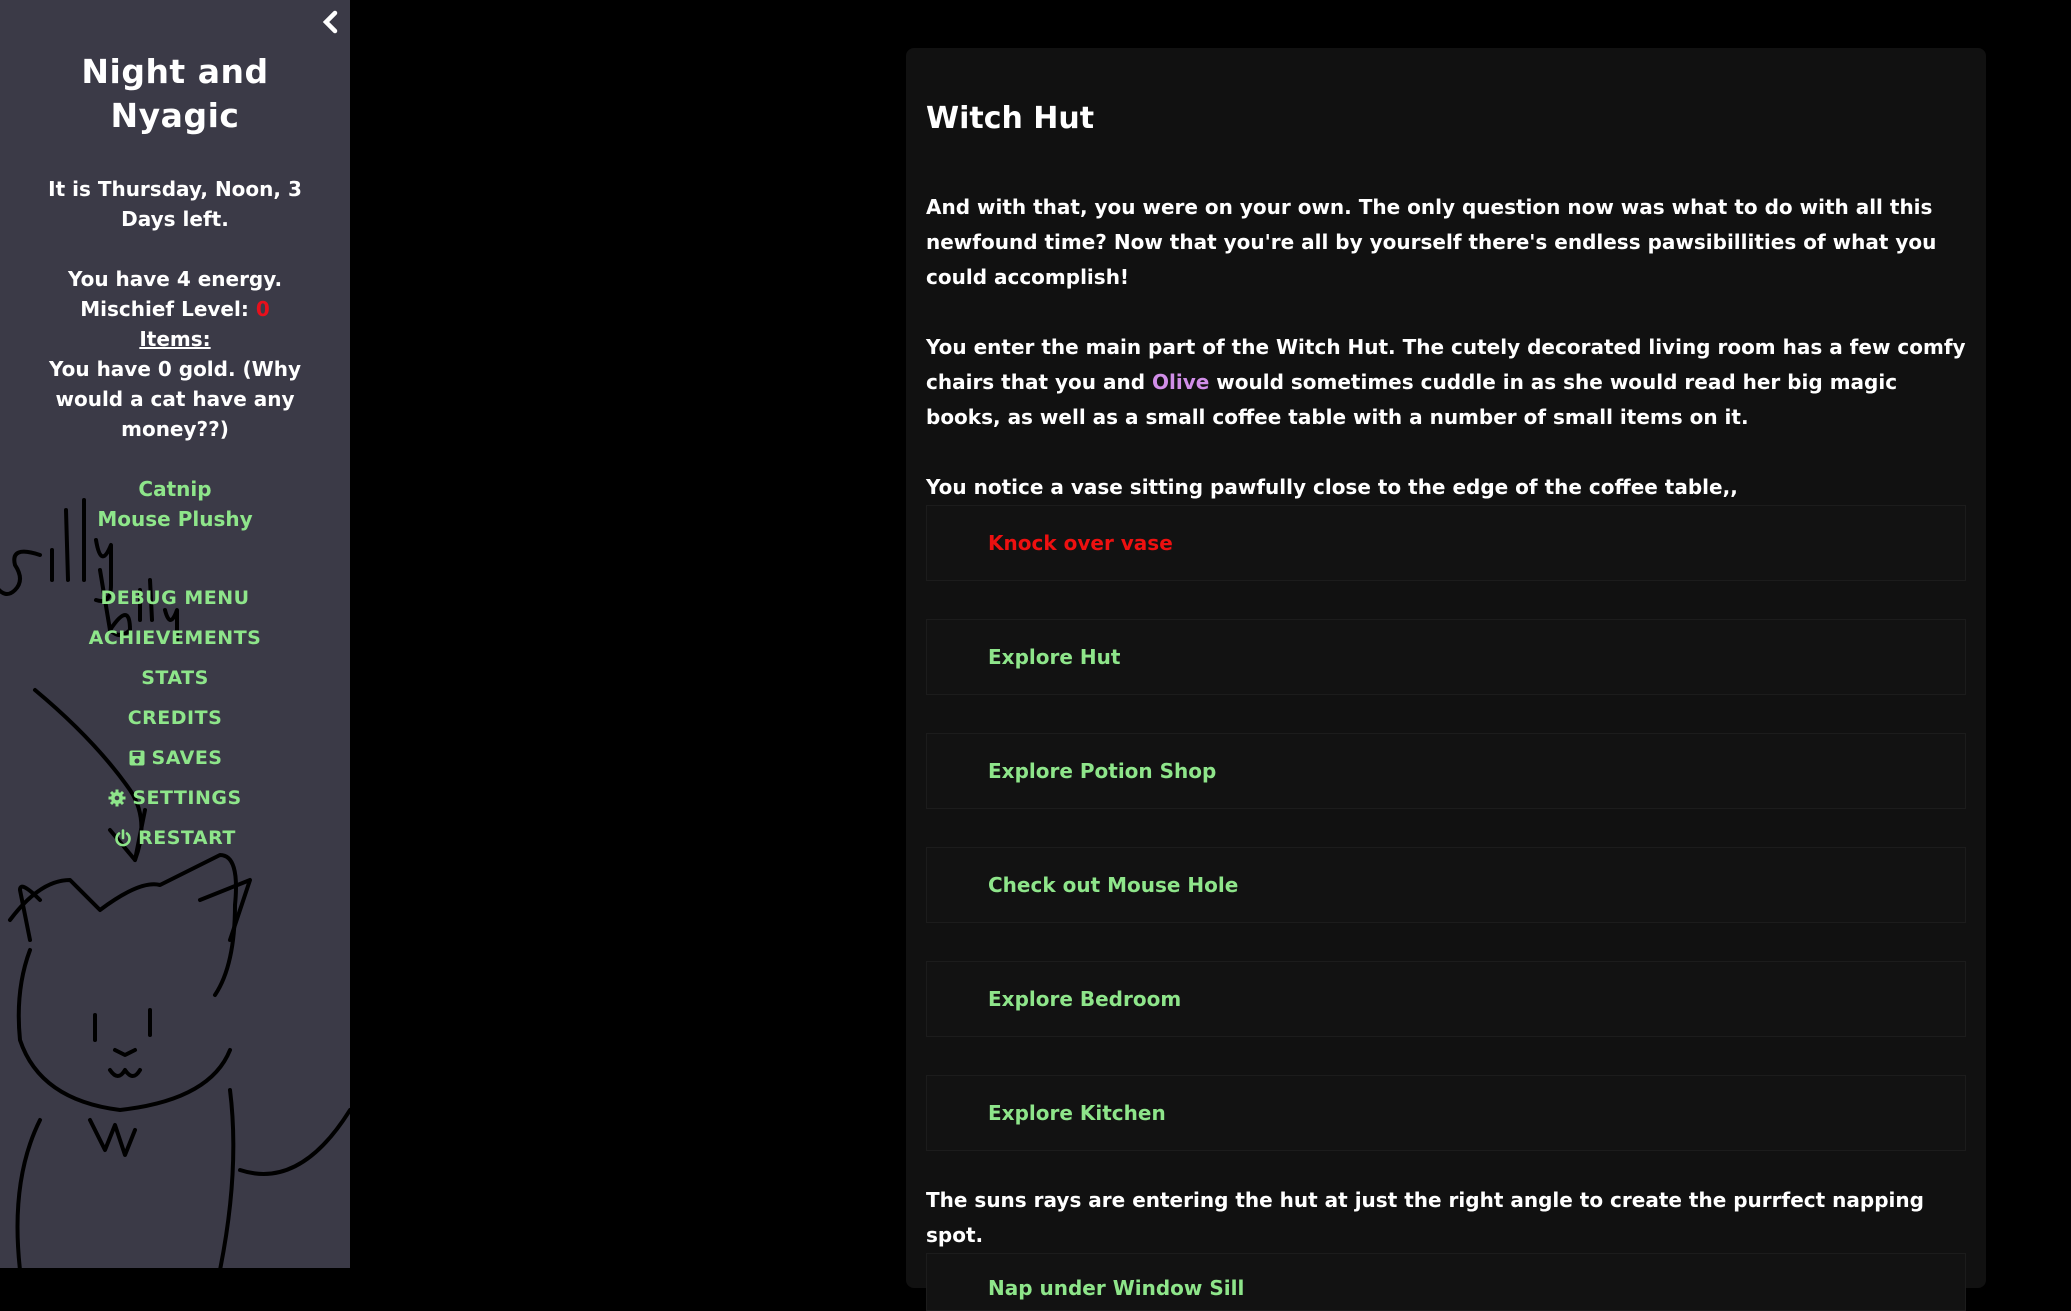 The image size is (2071, 1311). I want to click on choice-label: Knock over vase, so click(1080, 543).